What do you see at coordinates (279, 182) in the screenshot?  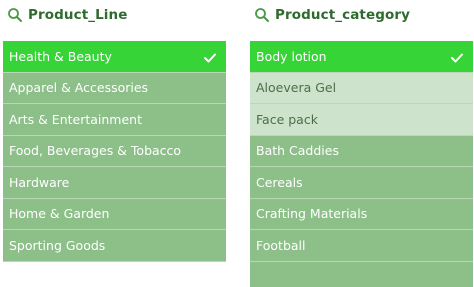 I see `list-item-label: Cereals` at bounding box center [279, 182].